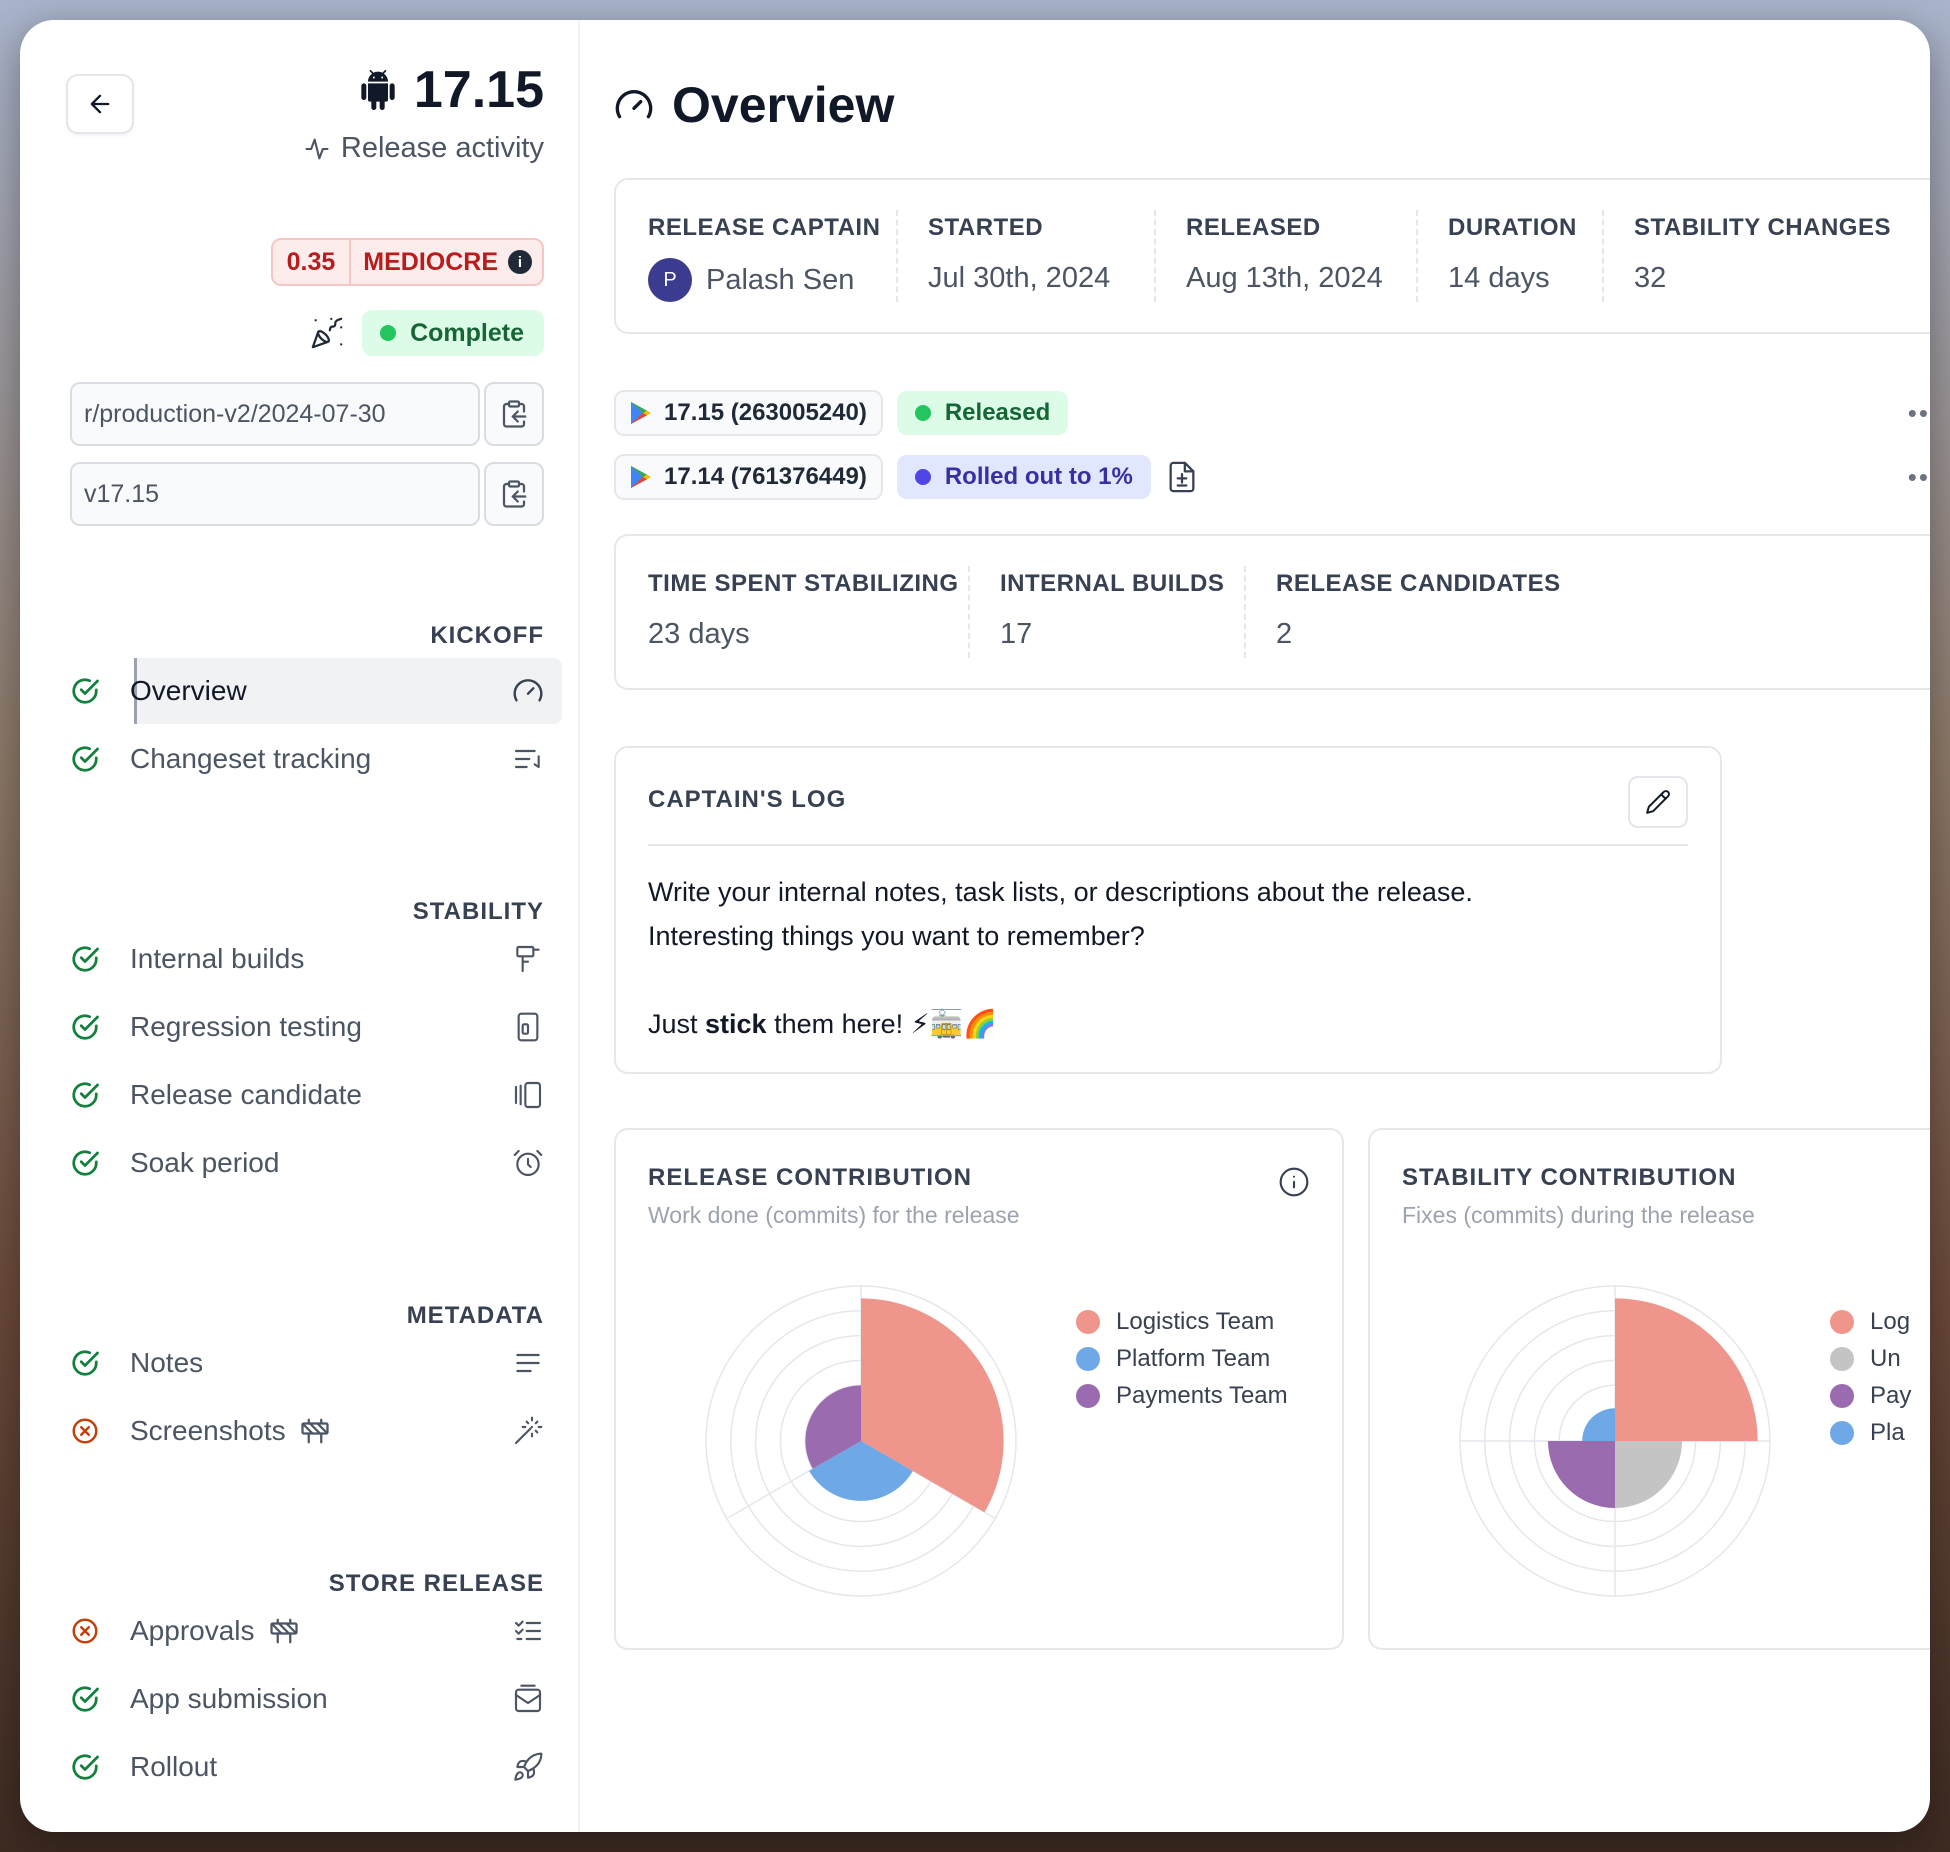  I want to click on text-lines-icon, so click(528, 1363).